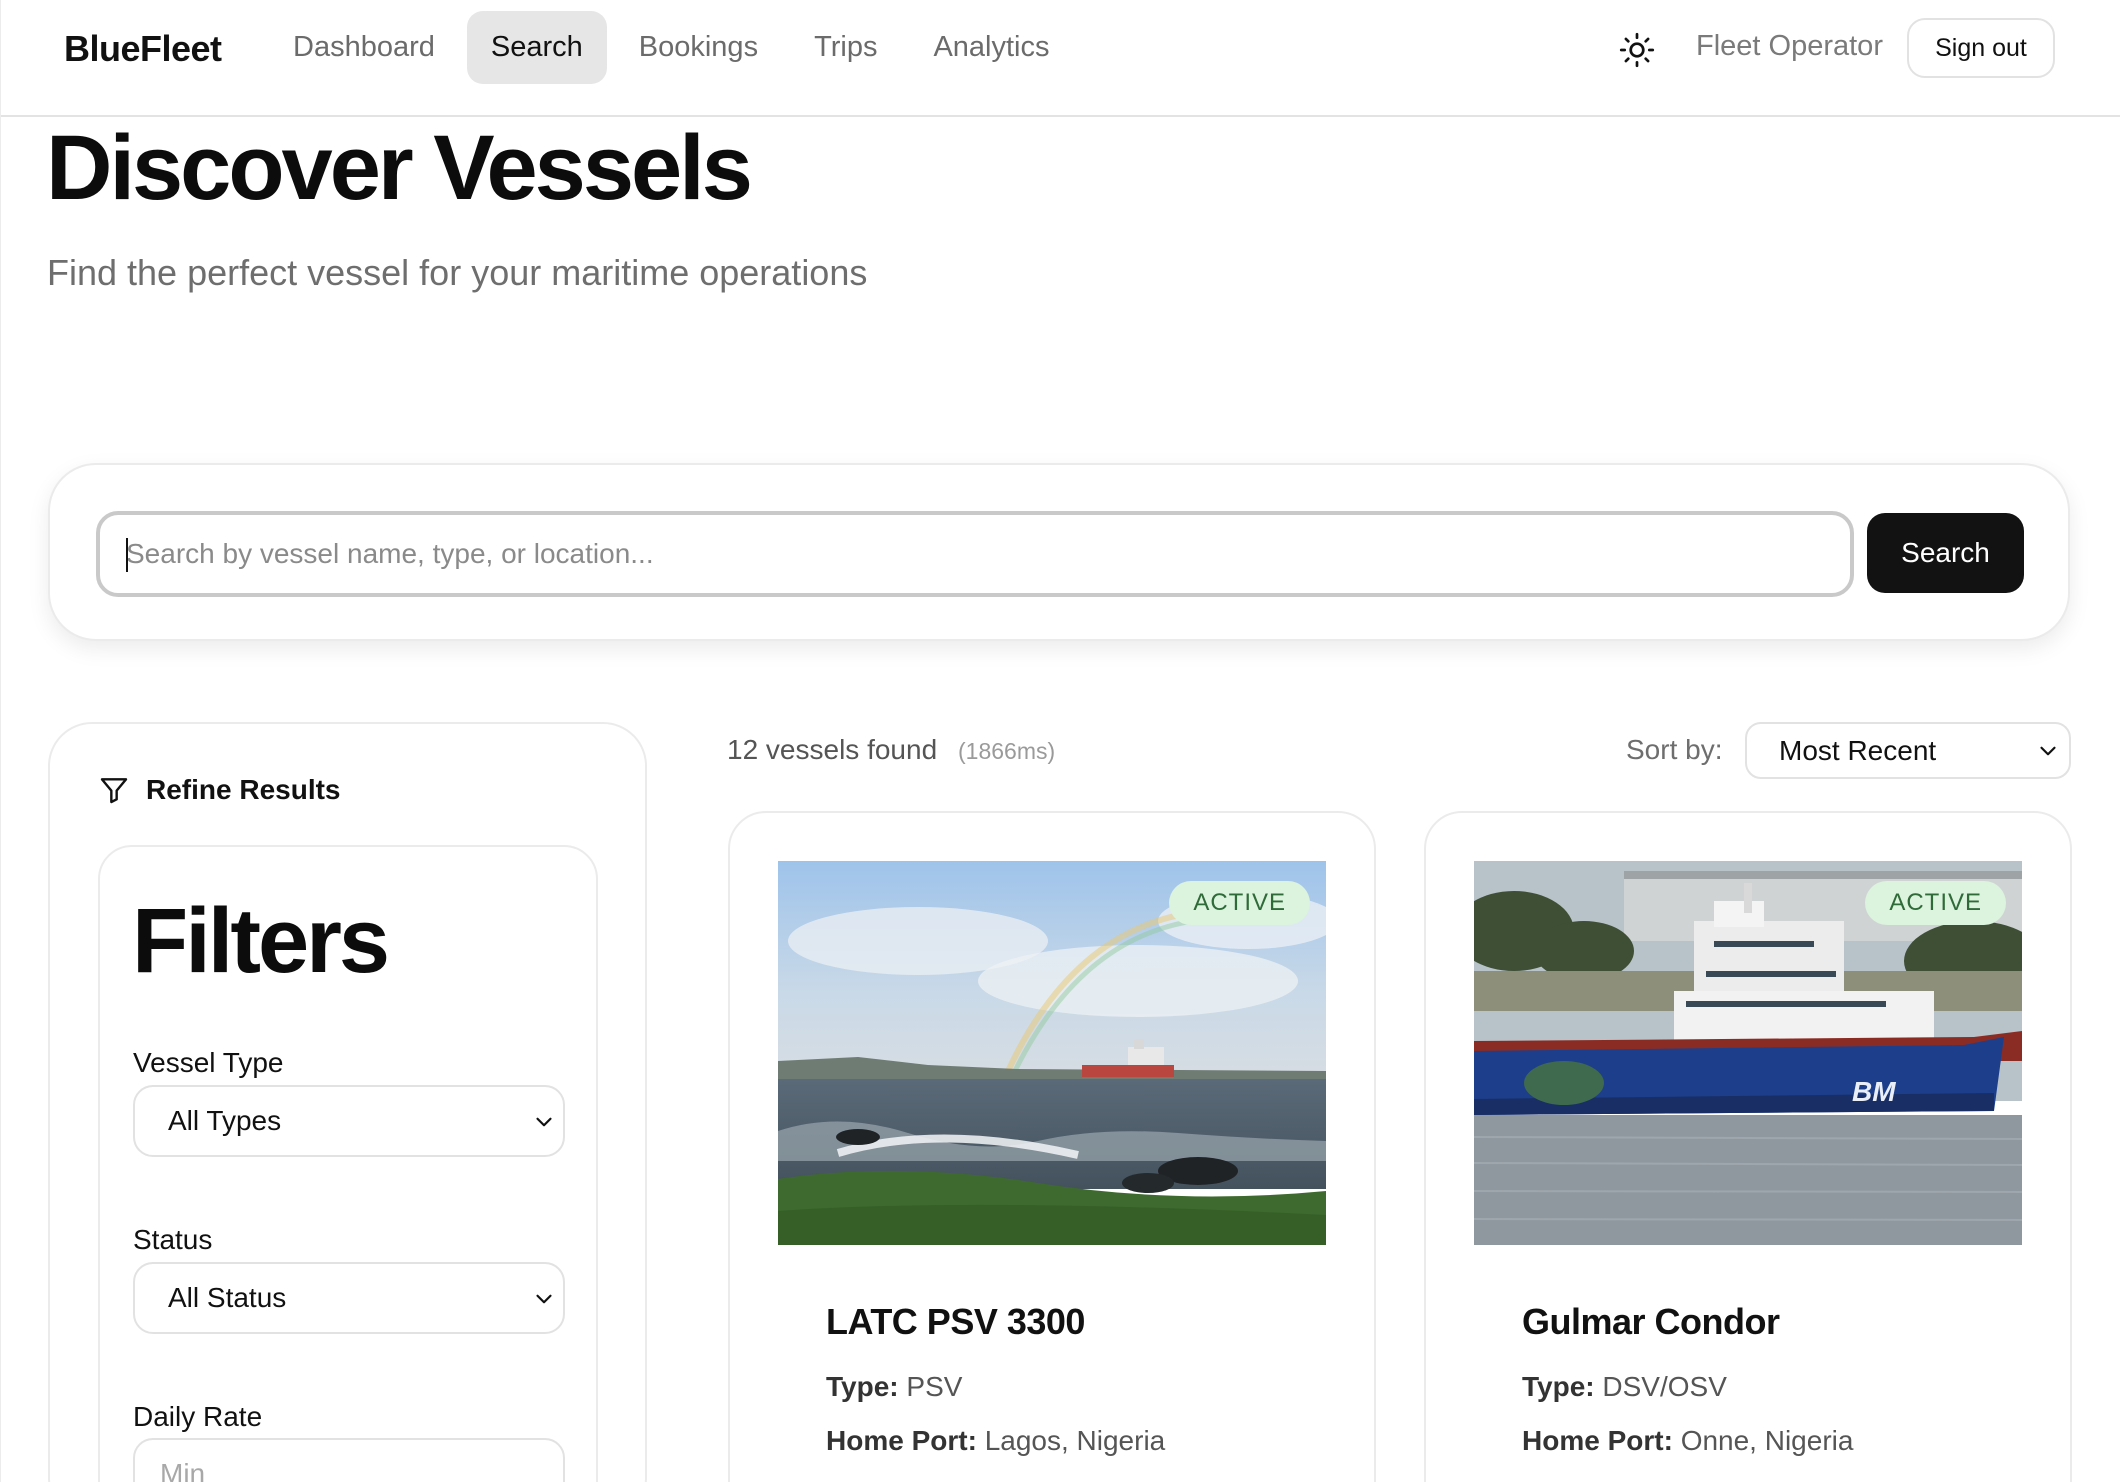 The width and height of the screenshot is (2120, 1482). What do you see at coordinates (114, 791) in the screenshot?
I see `filter-icon` at bounding box center [114, 791].